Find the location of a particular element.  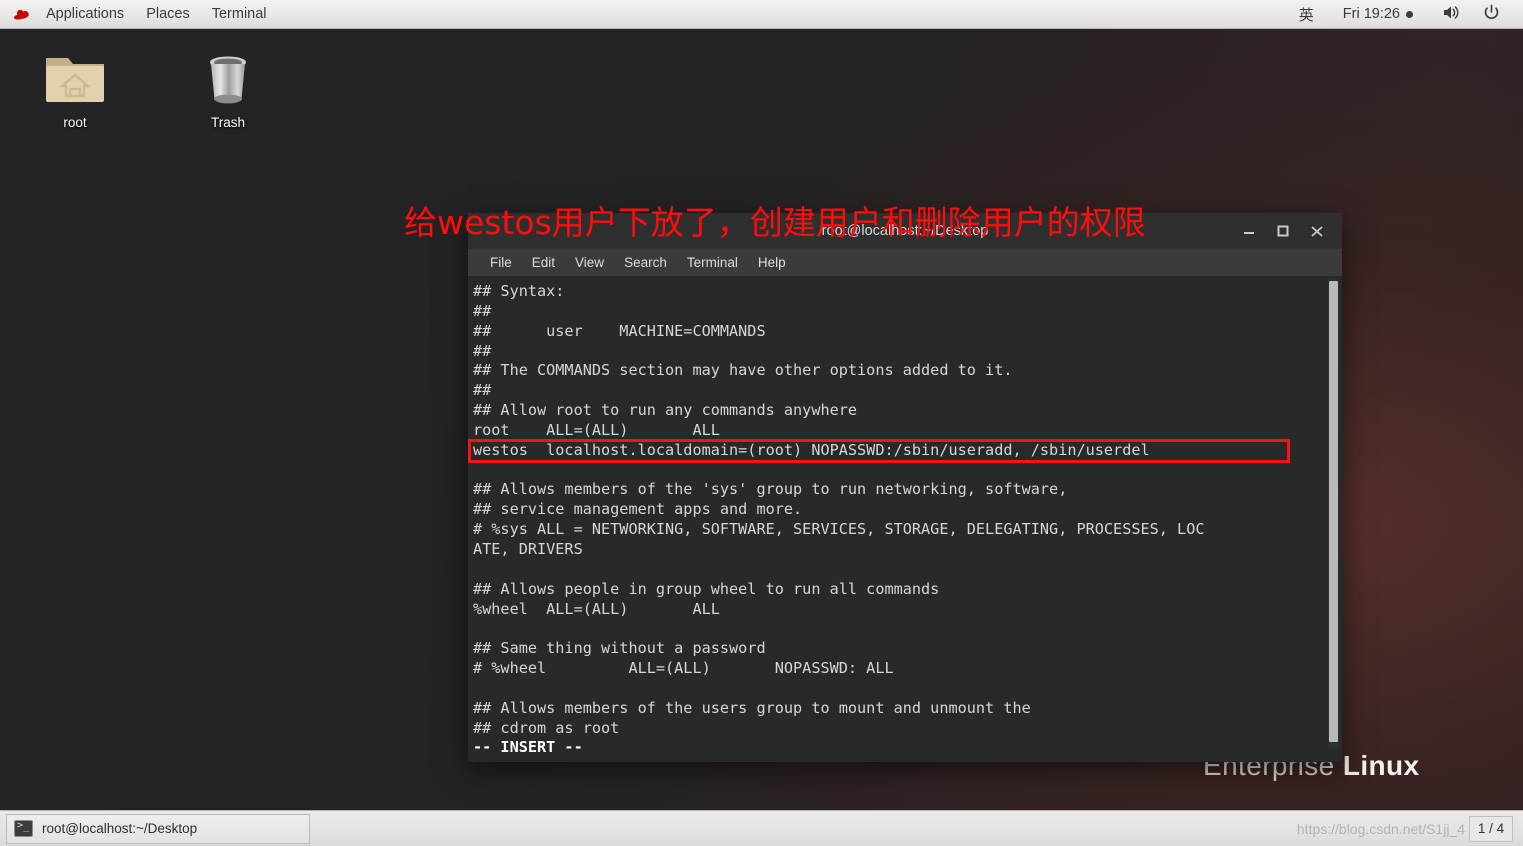

terminal-menu-help-label: Help is located at coordinates (771, 262).